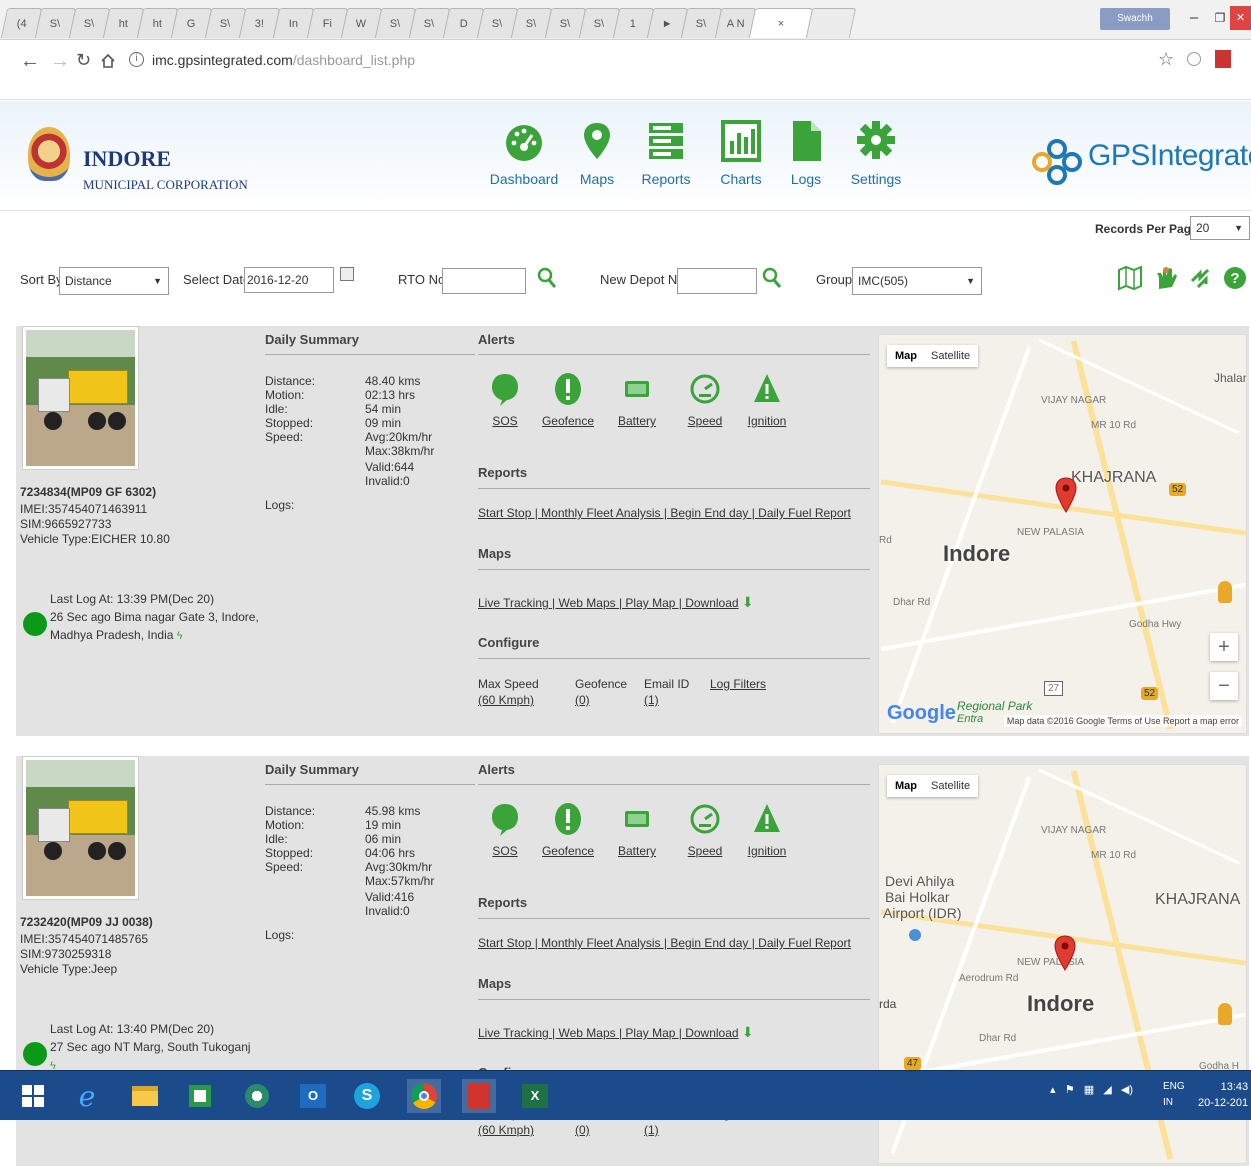 The height and width of the screenshot is (1166, 1251). What do you see at coordinates (1223, 59) in the screenshot?
I see `pdf-extension-icon` at bounding box center [1223, 59].